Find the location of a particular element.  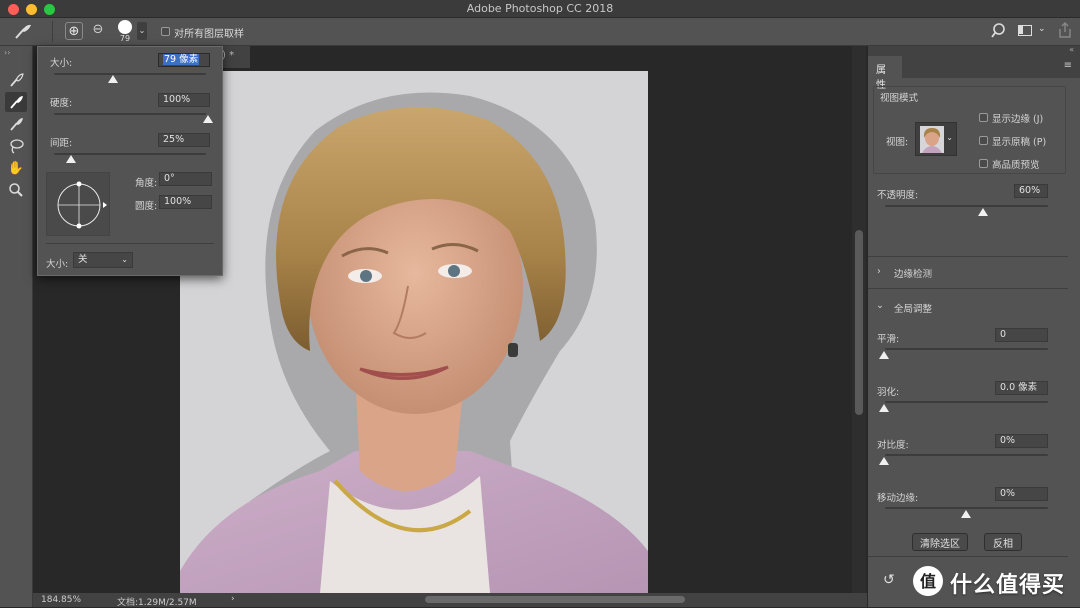

select-chevron-icon: ⌄ is located at coordinates (124, 259).